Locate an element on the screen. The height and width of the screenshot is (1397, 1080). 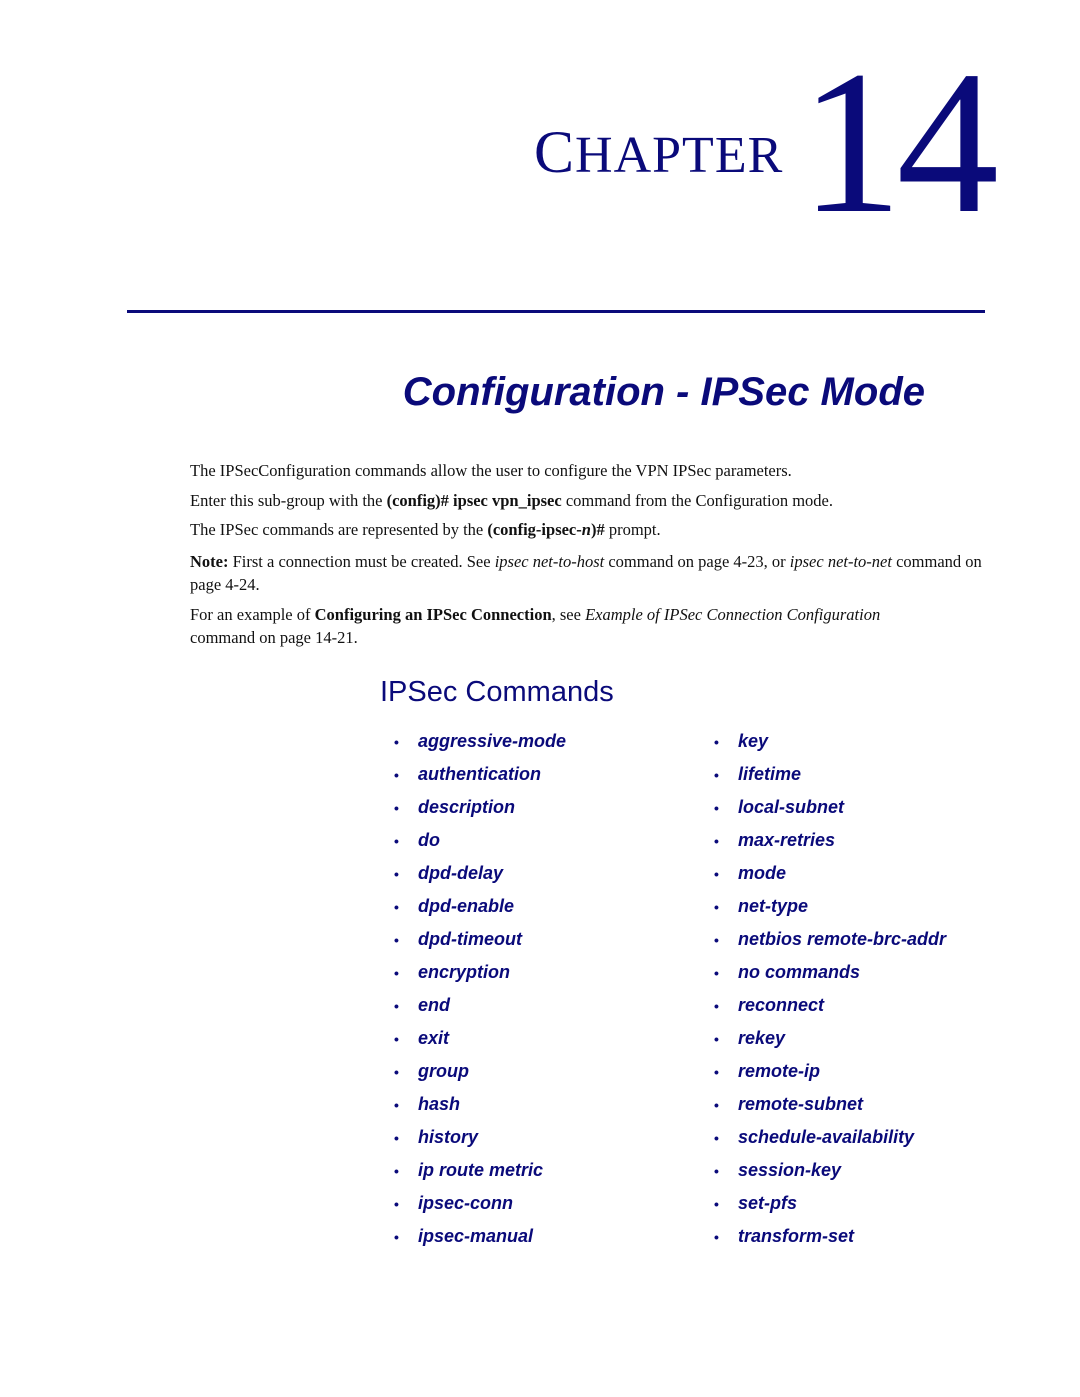
command-label: schedule-availability is located at coordinates (826, 1137).